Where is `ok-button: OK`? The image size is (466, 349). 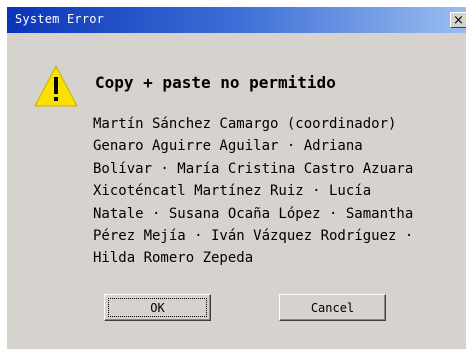 ok-button: OK is located at coordinates (157, 307).